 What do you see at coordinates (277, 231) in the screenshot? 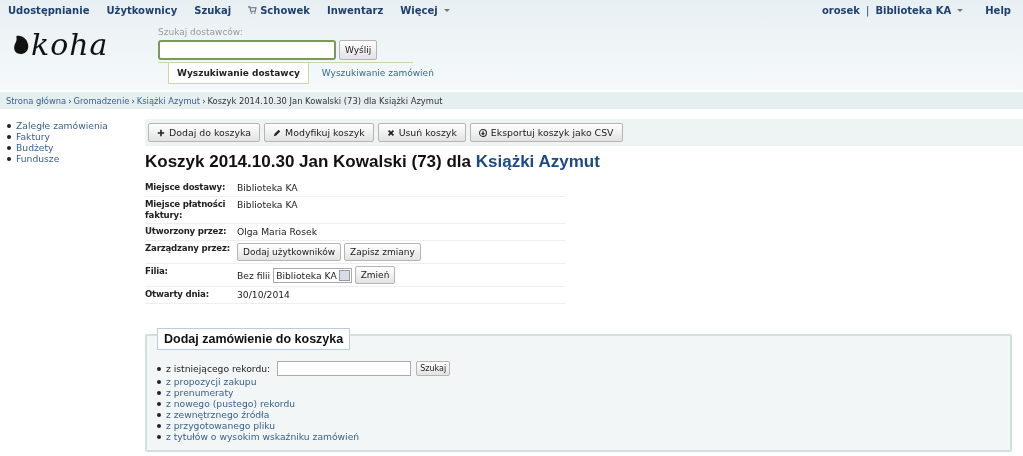
I see `field-value: Olga Maria Rosek` at bounding box center [277, 231].